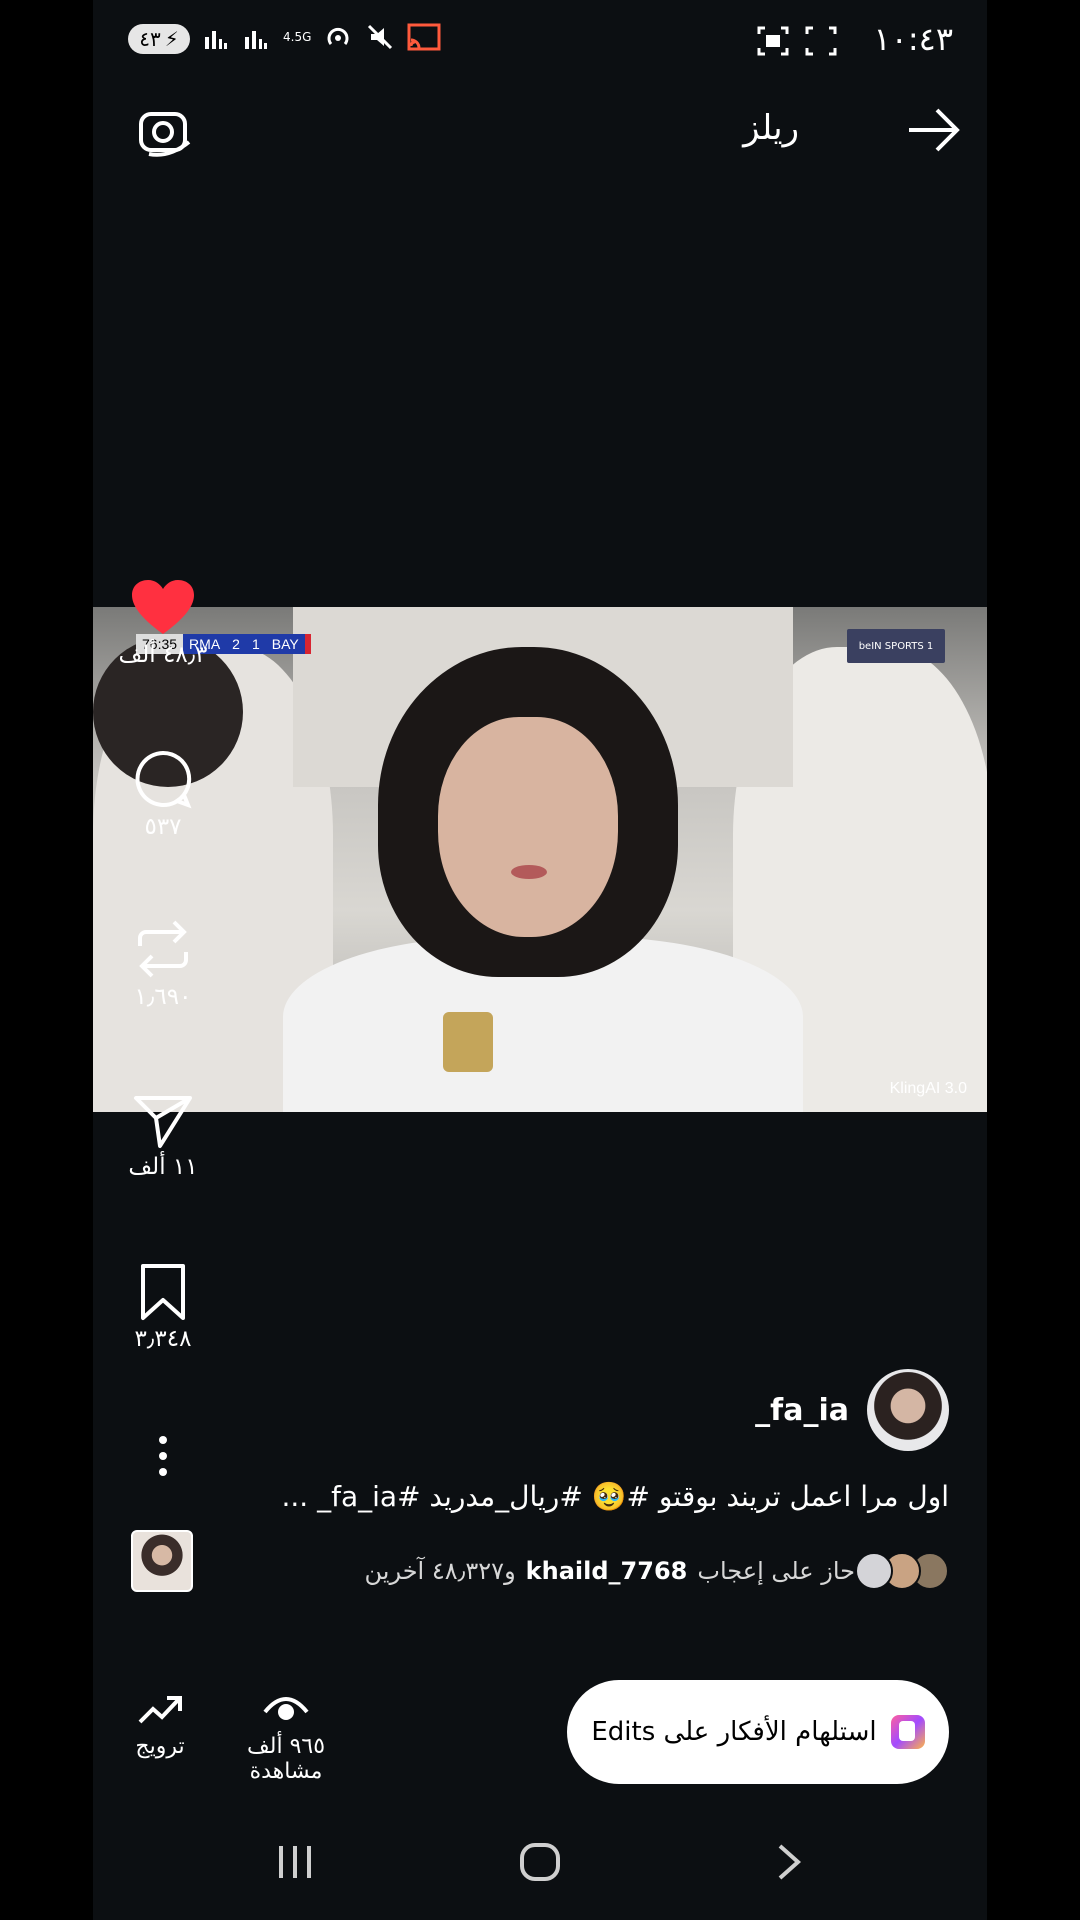 The width and height of the screenshot is (1080, 1920). I want to click on liked-by-row: حاز على إعجاب khaild_7768 و٤٨٫٣٢٧ آخرين, so click(656, 1571).